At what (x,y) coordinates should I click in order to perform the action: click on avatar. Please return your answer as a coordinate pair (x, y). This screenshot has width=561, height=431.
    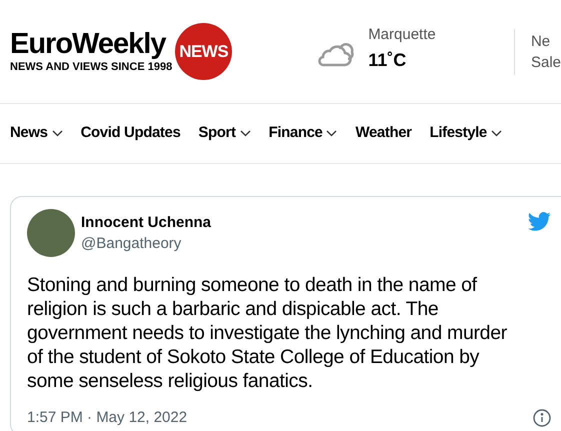
    Looking at the image, I should click on (51, 233).